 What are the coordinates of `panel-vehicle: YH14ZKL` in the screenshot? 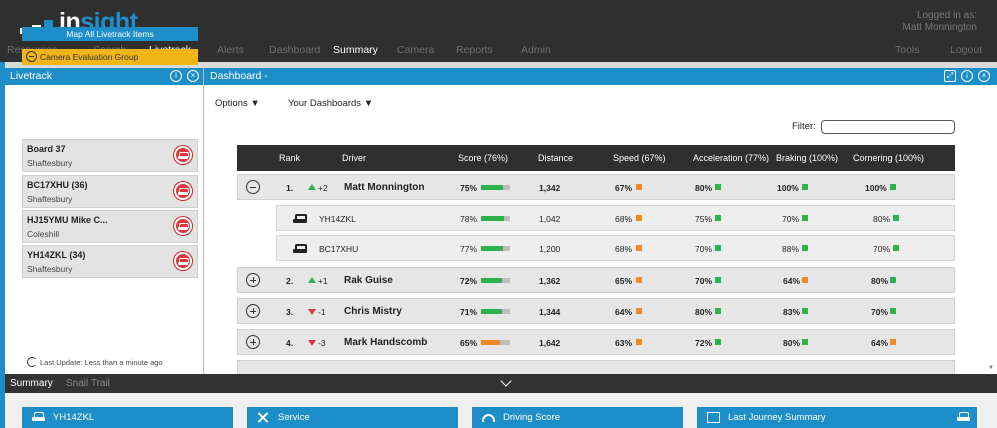 It's located at (127, 417).